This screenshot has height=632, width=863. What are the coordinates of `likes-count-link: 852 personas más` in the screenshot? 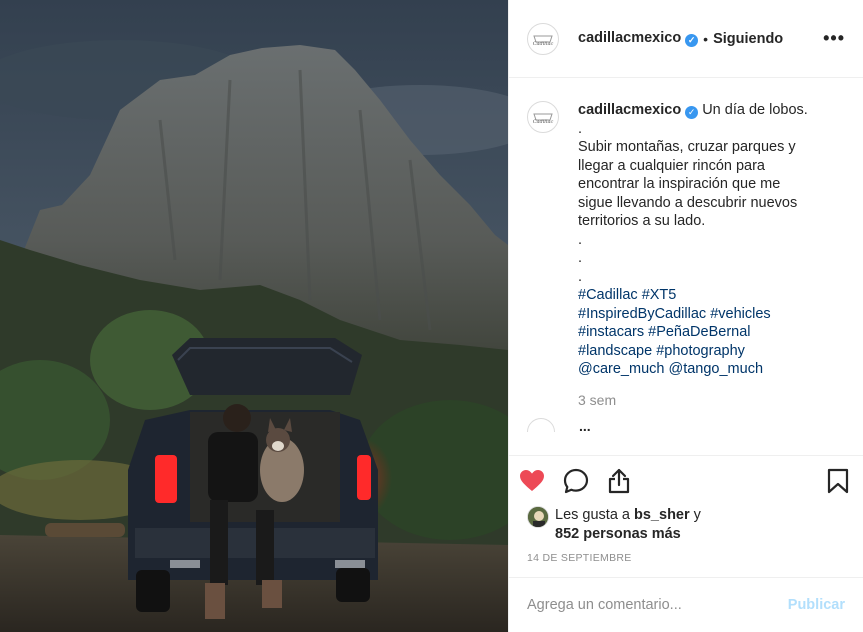 It's located at (618, 534).